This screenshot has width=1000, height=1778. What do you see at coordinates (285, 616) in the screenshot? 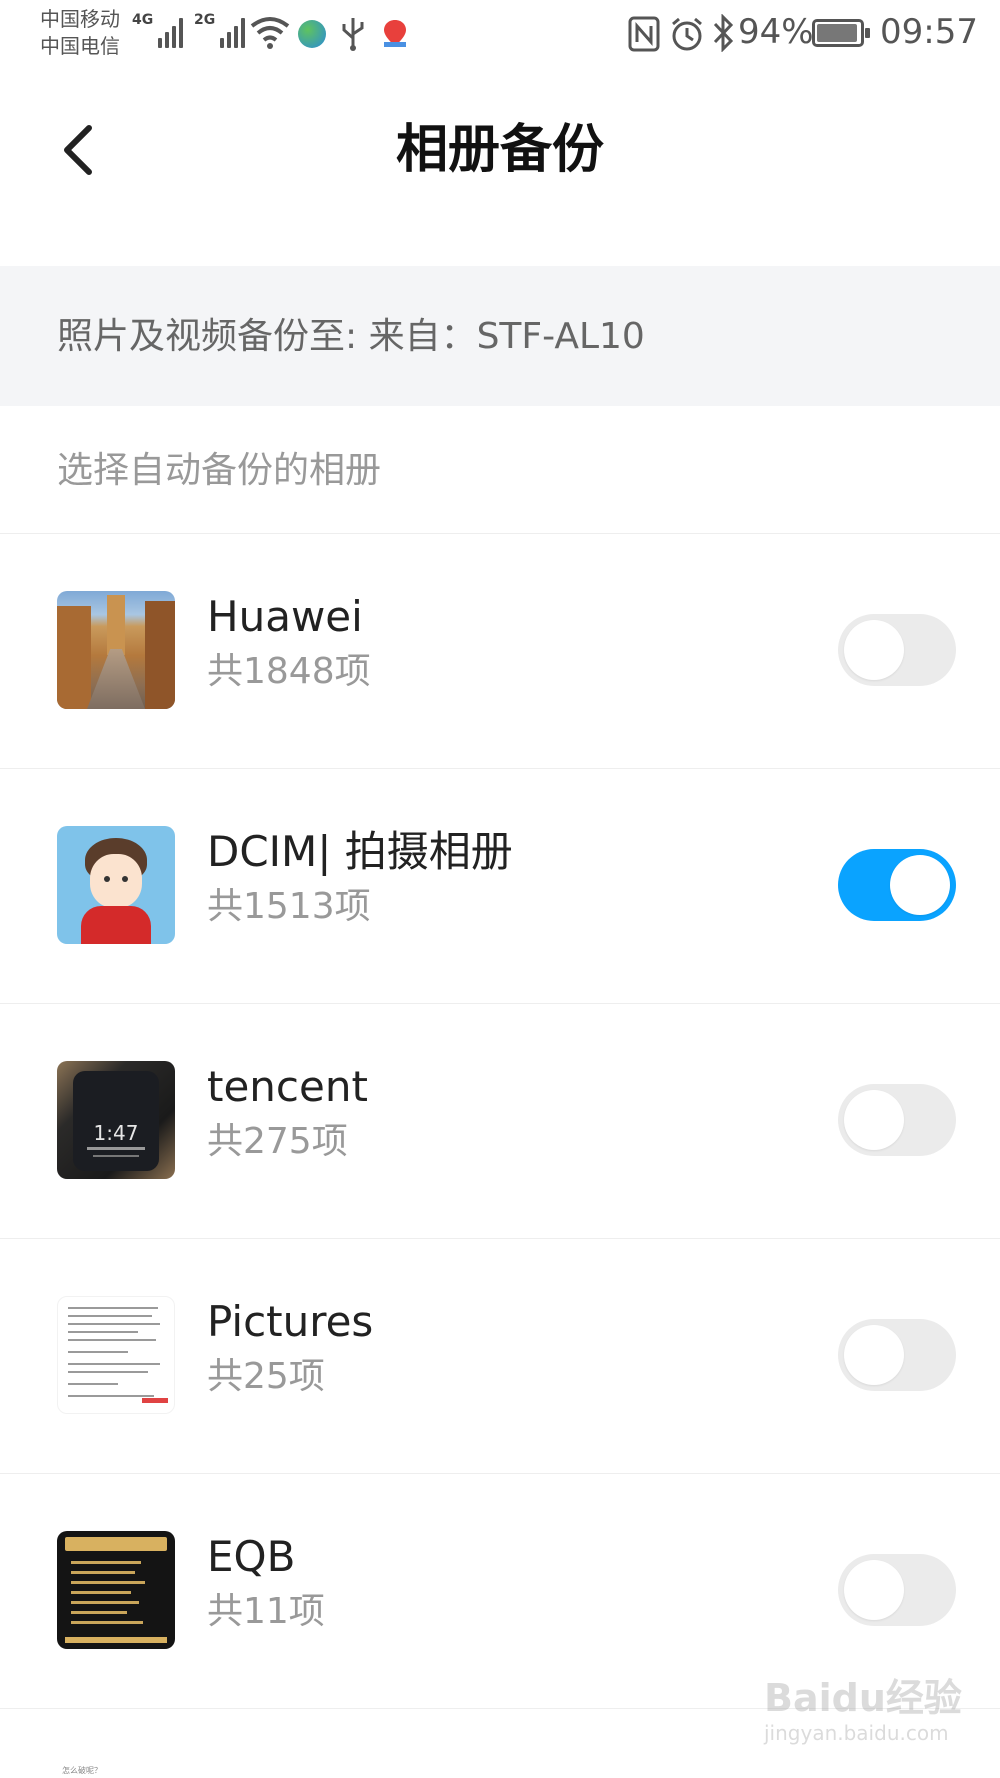
I see `album-name: Huawei` at bounding box center [285, 616].